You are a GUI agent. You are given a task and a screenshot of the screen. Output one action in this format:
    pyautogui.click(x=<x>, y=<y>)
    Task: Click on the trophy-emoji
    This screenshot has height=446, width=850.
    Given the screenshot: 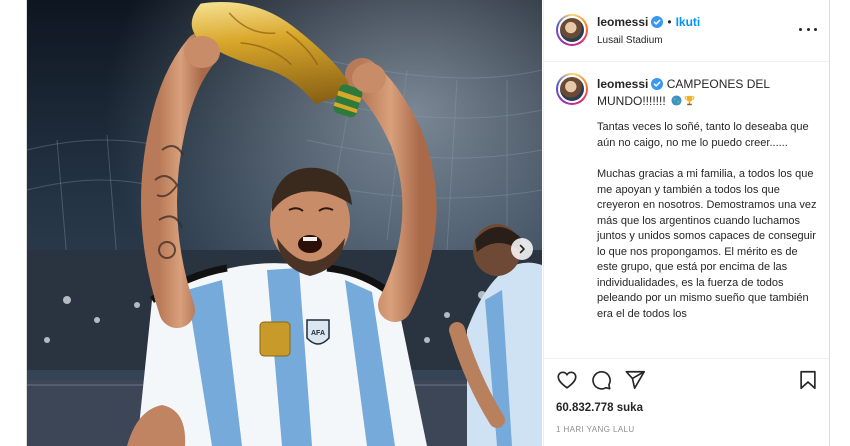 What is the action you would take?
    pyautogui.click(x=689, y=100)
    